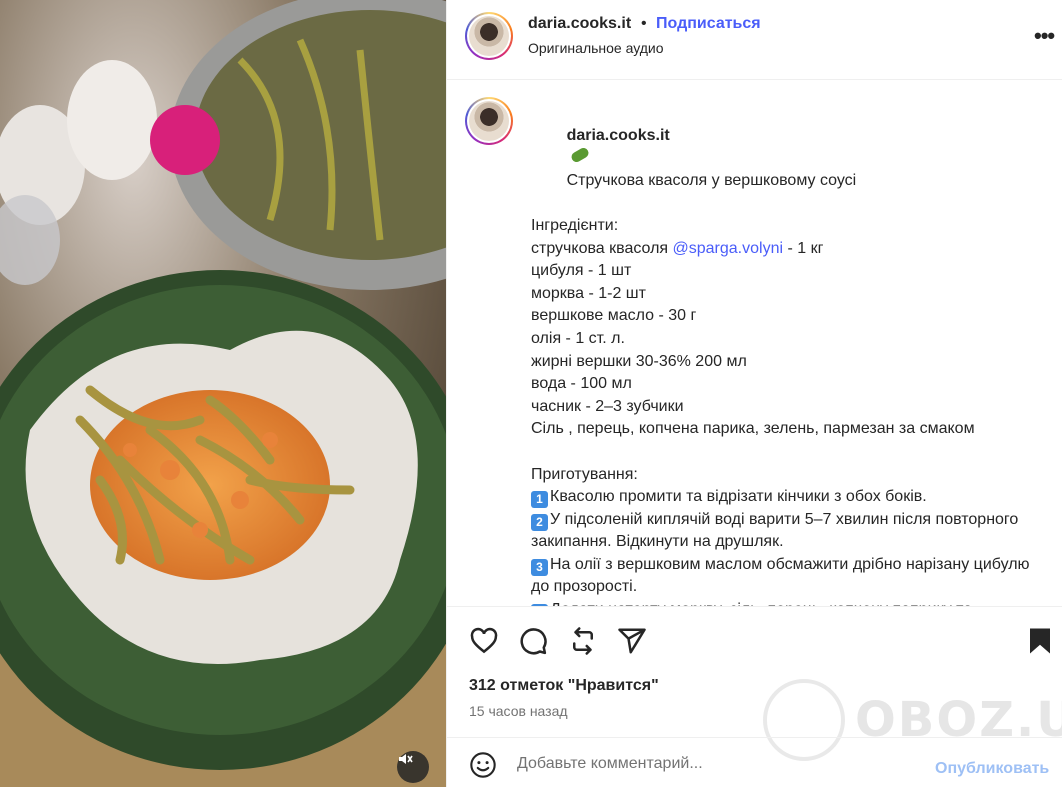  I want to click on caption-line: вершкове масло - 30 г, so click(614, 316).